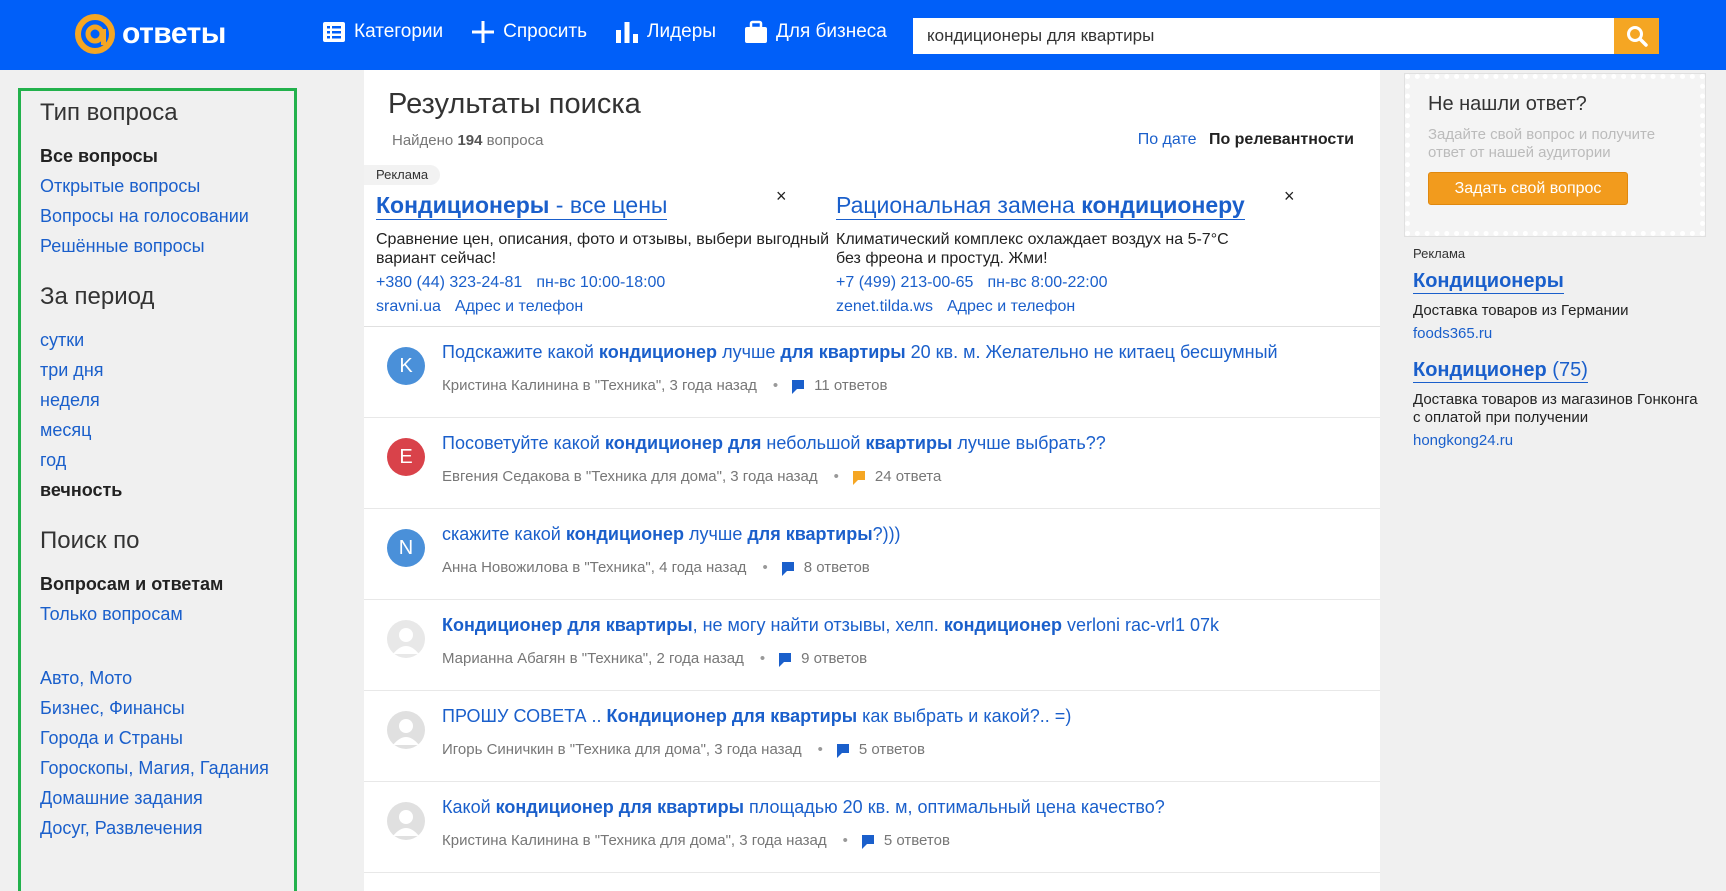 This screenshot has height=891, width=1726. I want to click on category-auto: Авто, Мото, so click(167, 678).